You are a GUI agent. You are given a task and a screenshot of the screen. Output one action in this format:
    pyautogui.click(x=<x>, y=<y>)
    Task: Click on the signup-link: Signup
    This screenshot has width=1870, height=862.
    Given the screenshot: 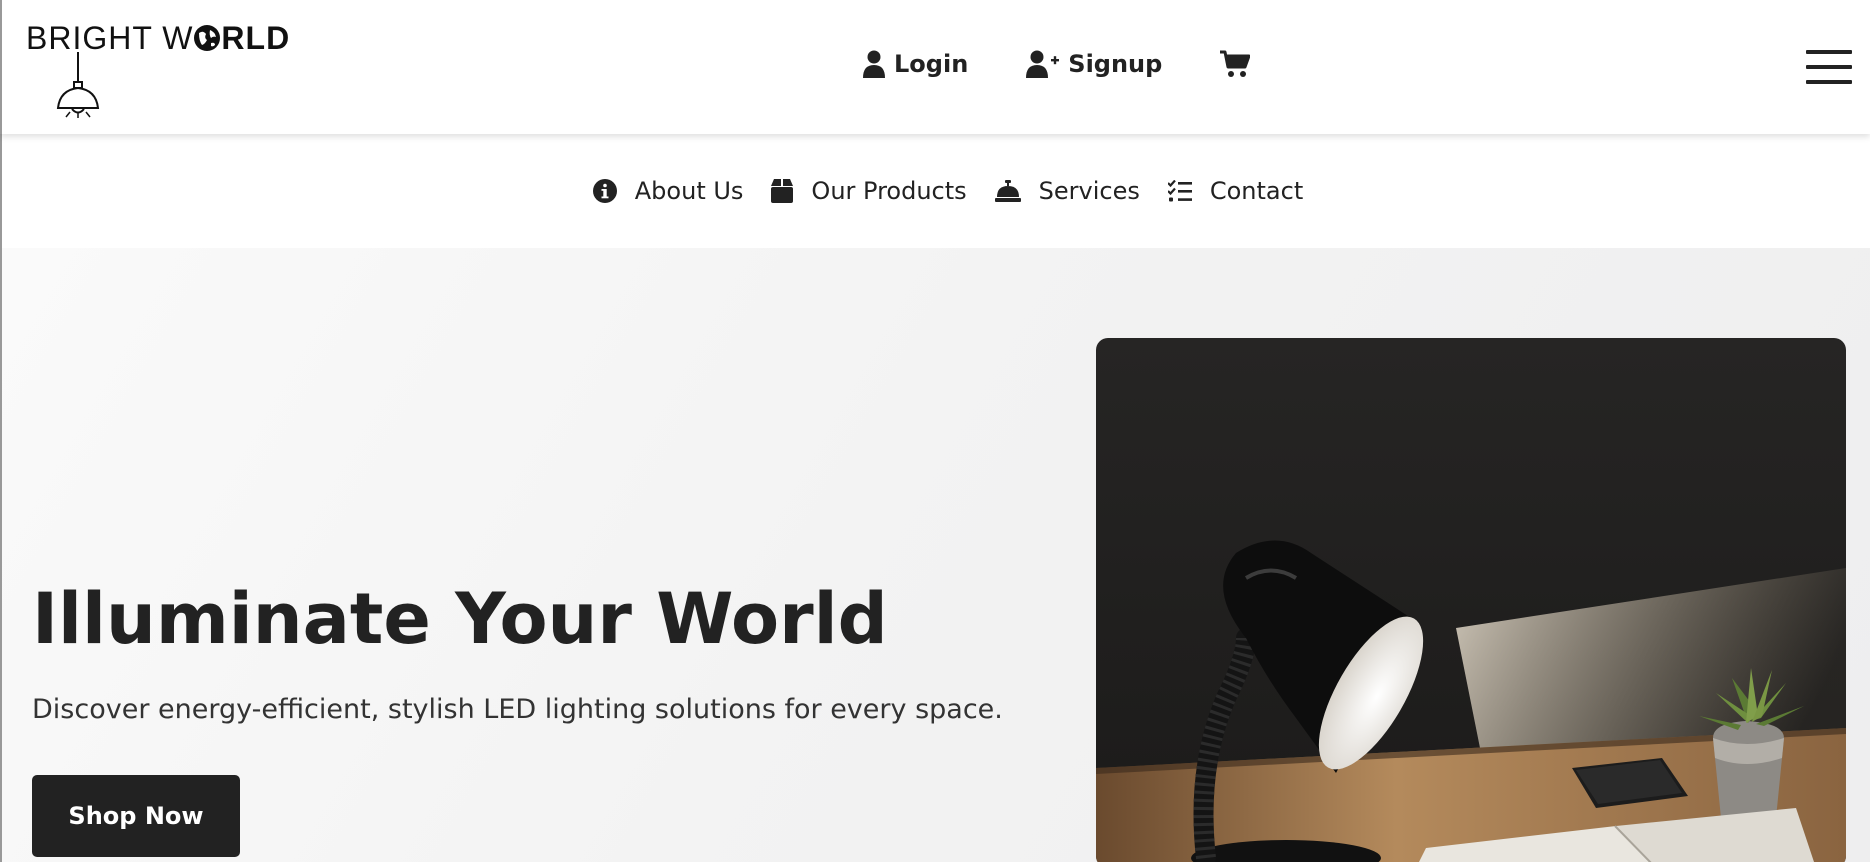 What is the action you would take?
    pyautogui.click(x=1094, y=64)
    